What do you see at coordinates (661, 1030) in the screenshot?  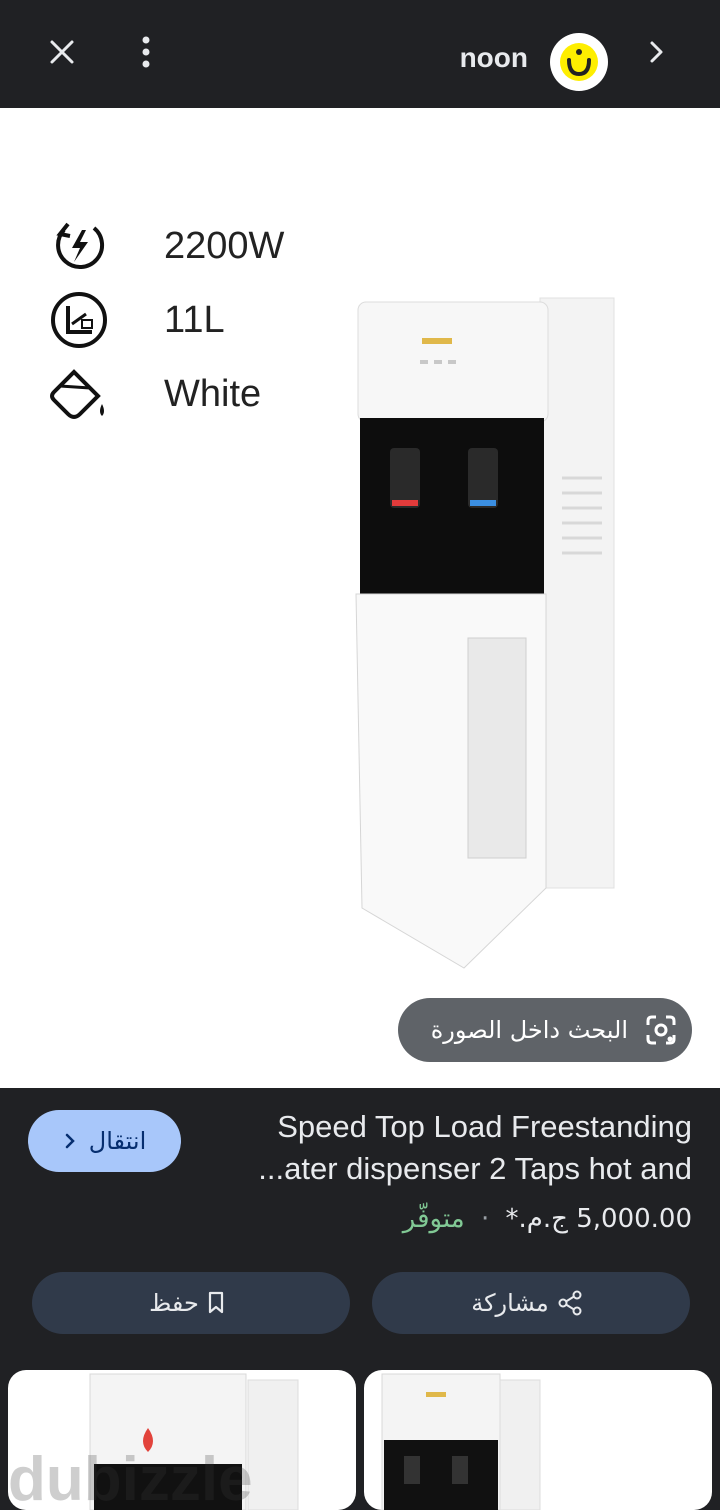 I see `google-lens-icon` at bounding box center [661, 1030].